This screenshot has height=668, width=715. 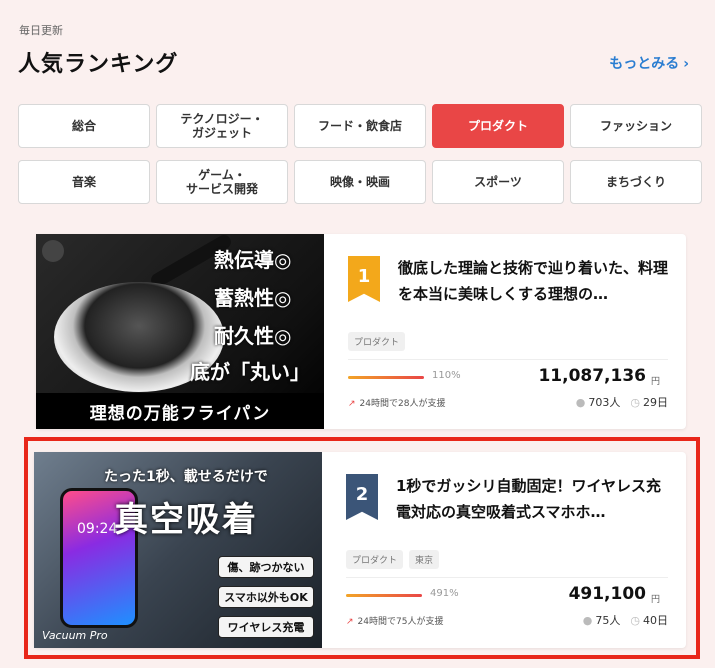 What do you see at coordinates (253, 260) in the screenshot?
I see `thumb-copy-line: 熱伝導◎` at bounding box center [253, 260].